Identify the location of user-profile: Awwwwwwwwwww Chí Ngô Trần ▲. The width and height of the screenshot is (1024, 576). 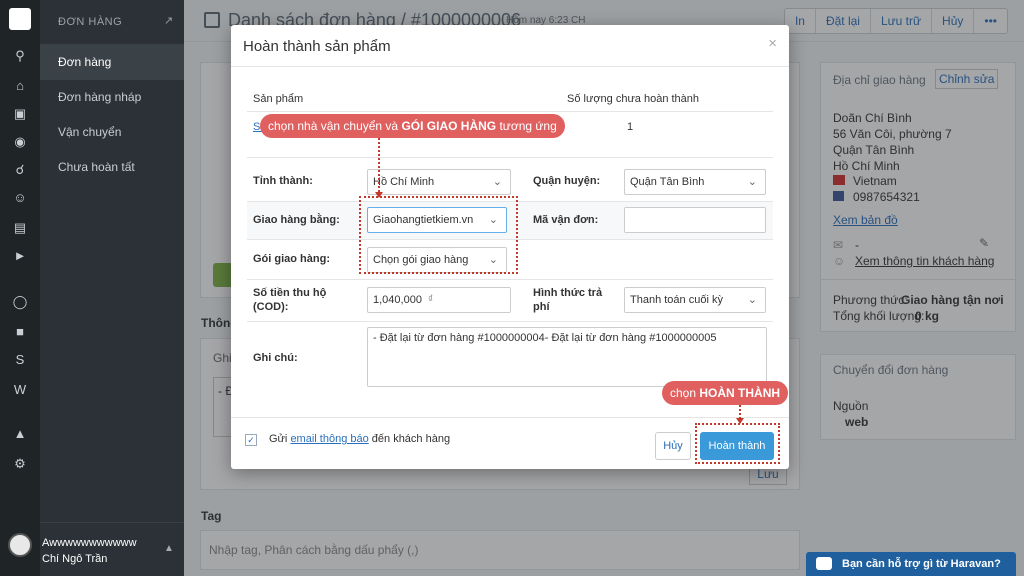
(96, 549).